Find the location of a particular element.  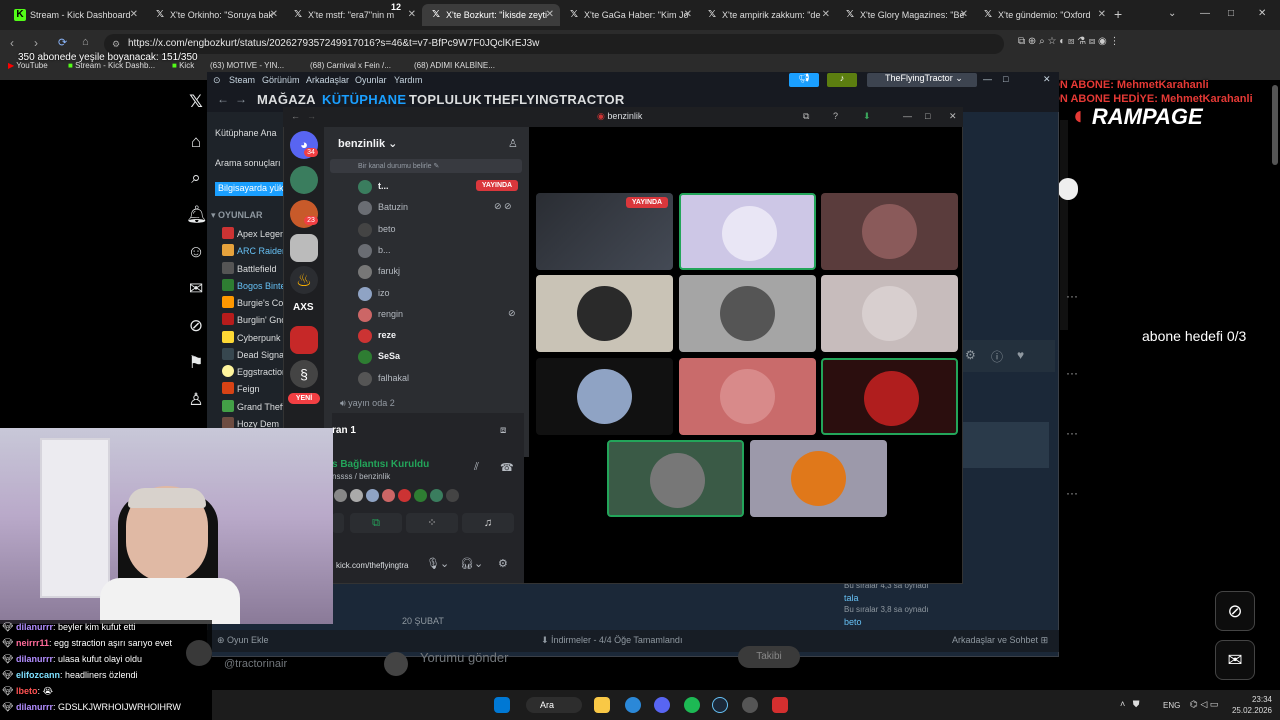

channel-status-input: Bir kanal durumu belirle ✎ is located at coordinates (426, 166).